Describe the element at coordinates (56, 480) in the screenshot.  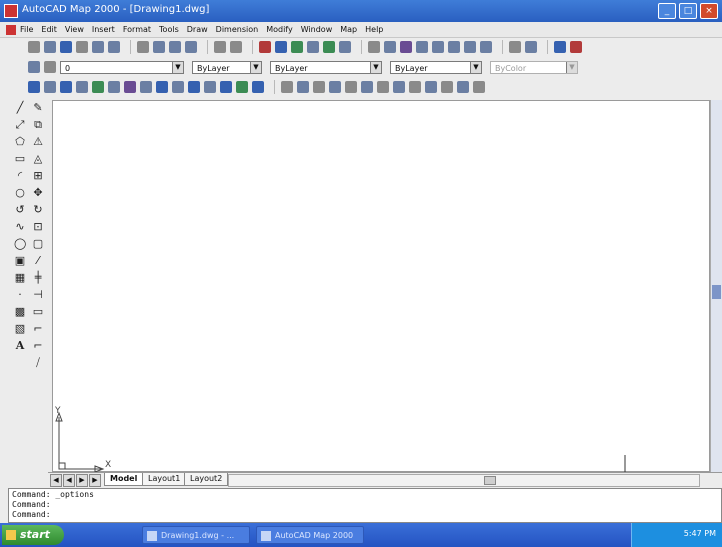
I see `tab-first-button: ◀` at that location.